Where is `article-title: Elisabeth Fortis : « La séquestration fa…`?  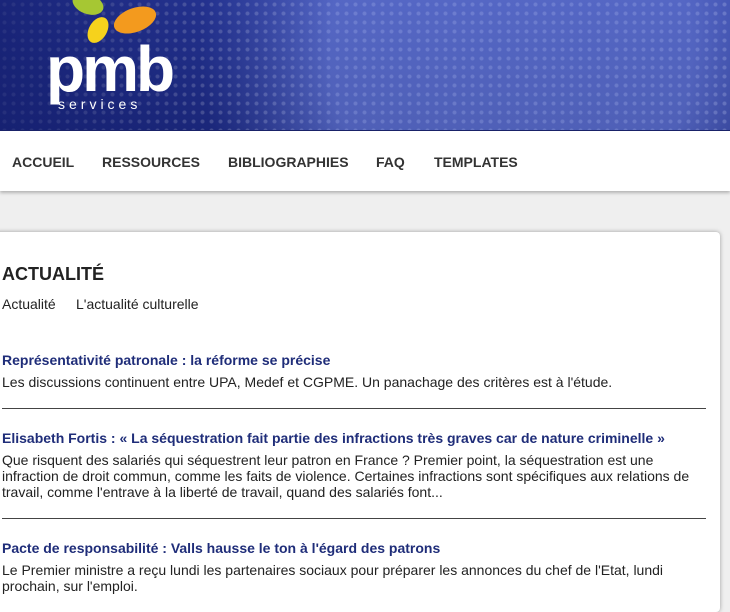 article-title: Elisabeth Fortis : « La séquestration fa… is located at coordinates (333, 438).